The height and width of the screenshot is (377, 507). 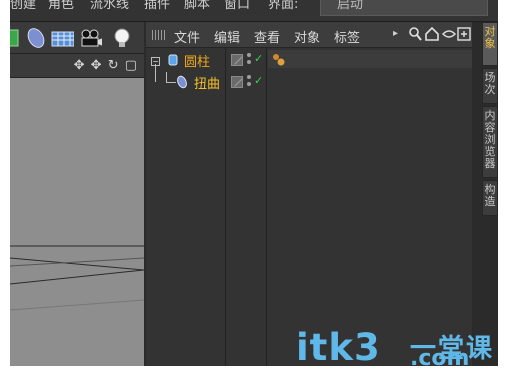 What do you see at coordinates (338, 347) in the screenshot?
I see `watermark-latin: itk3` at bounding box center [338, 347].